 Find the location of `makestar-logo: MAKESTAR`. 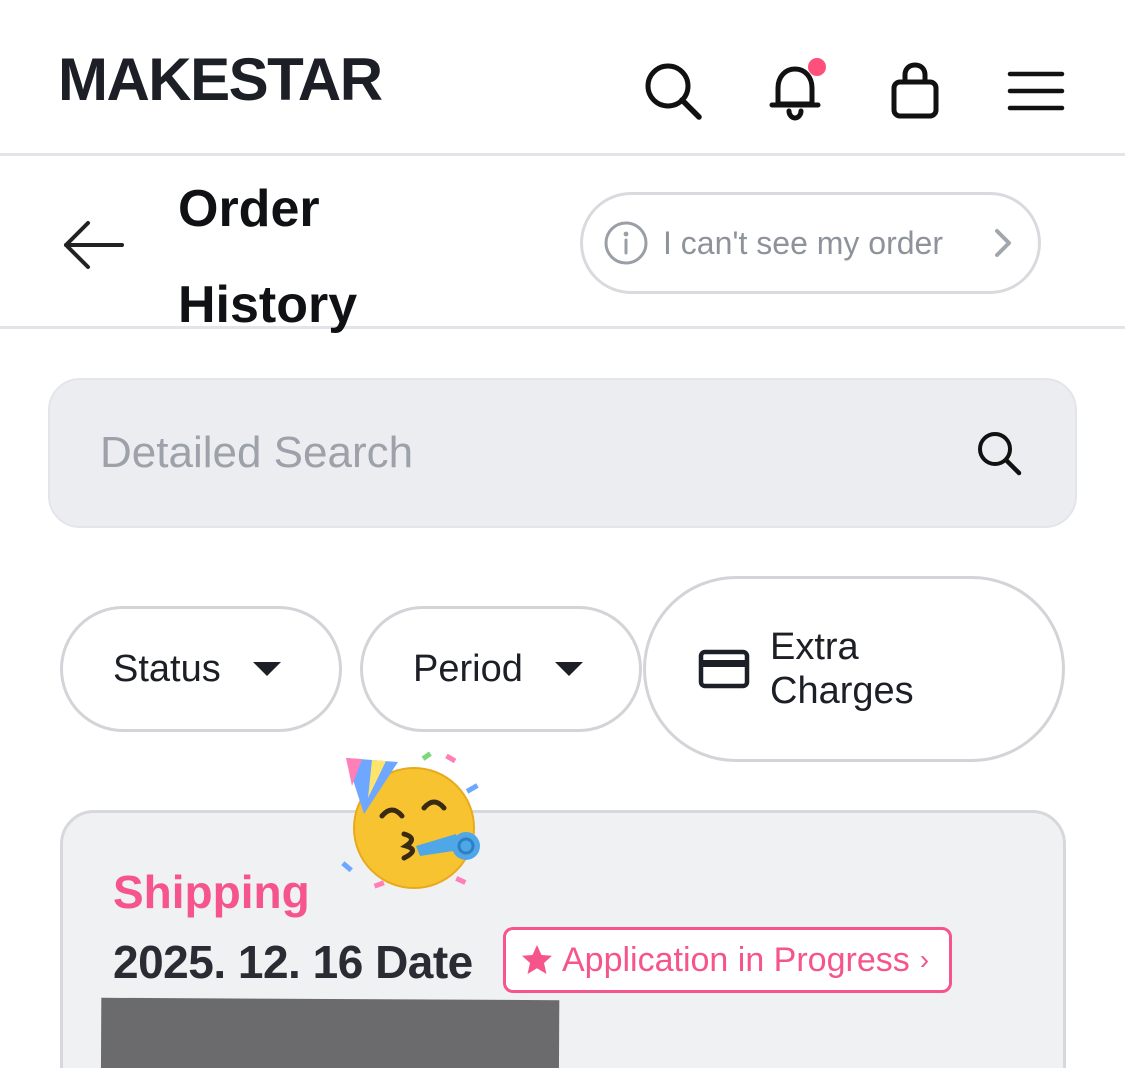

makestar-logo: MAKESTAR is located at coordinates (220, 80).